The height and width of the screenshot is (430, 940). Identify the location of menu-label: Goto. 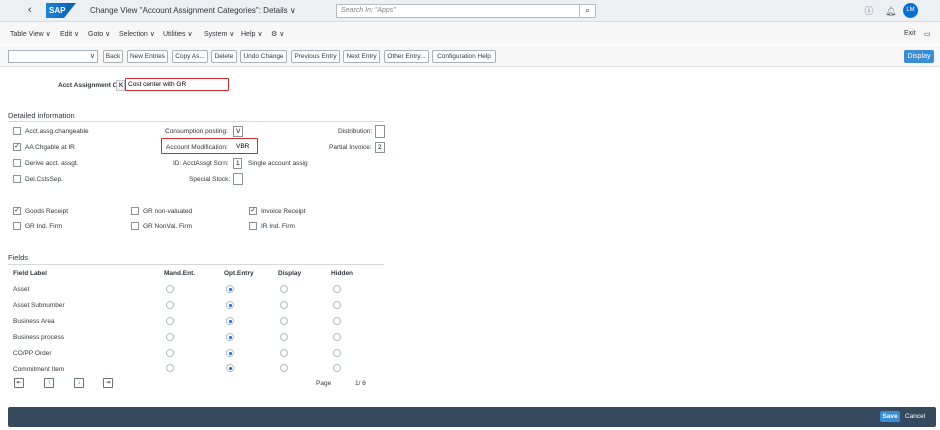
(96, 34).